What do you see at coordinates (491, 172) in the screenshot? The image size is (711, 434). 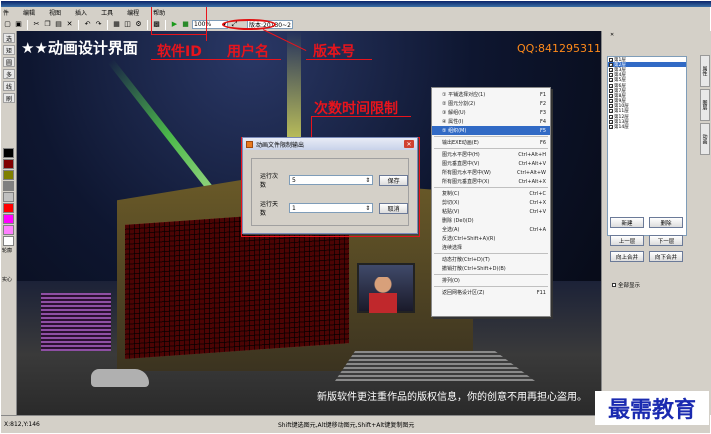 I see `context-menu-item: 所有图元水平居中(W) Ctrl+Alt+W` at bounding box center [491, 172].